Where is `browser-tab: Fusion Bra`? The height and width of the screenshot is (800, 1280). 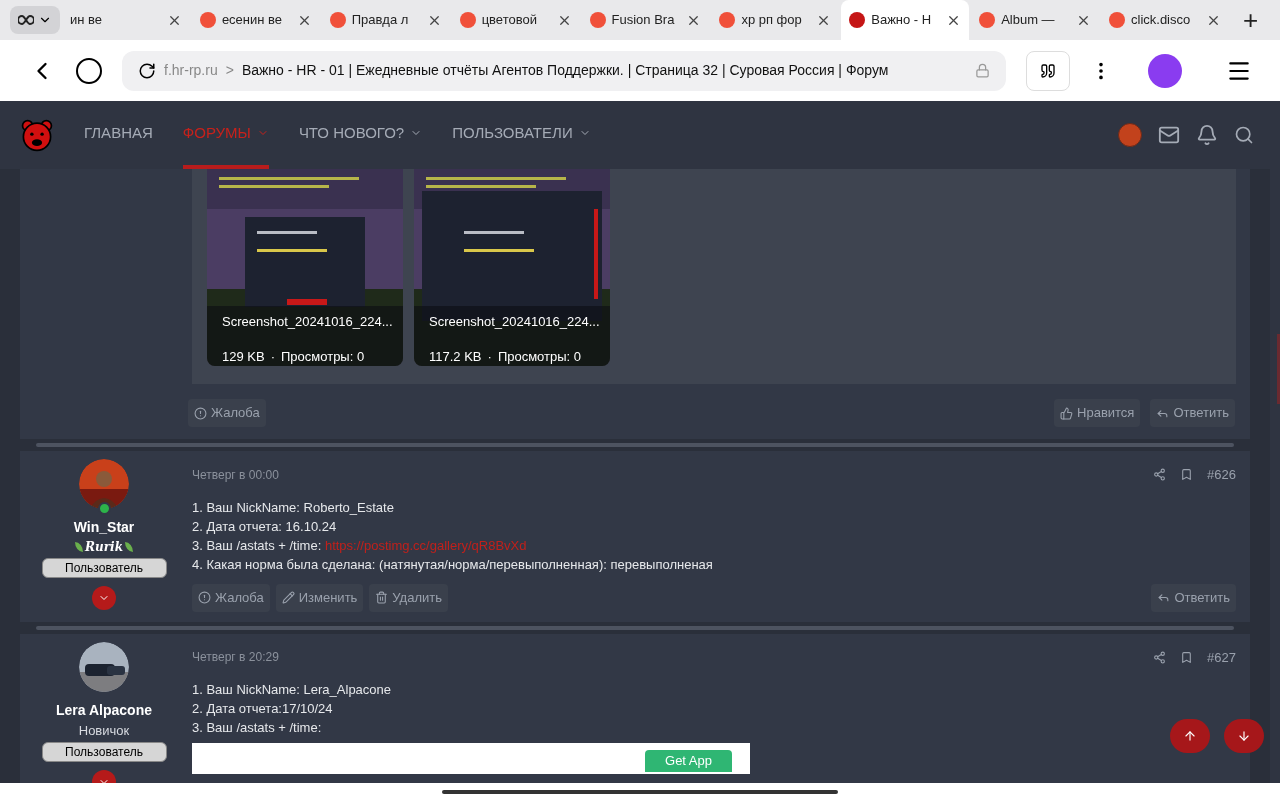 browser-tab: Fusion Bra is located at coordinates (645, 20).